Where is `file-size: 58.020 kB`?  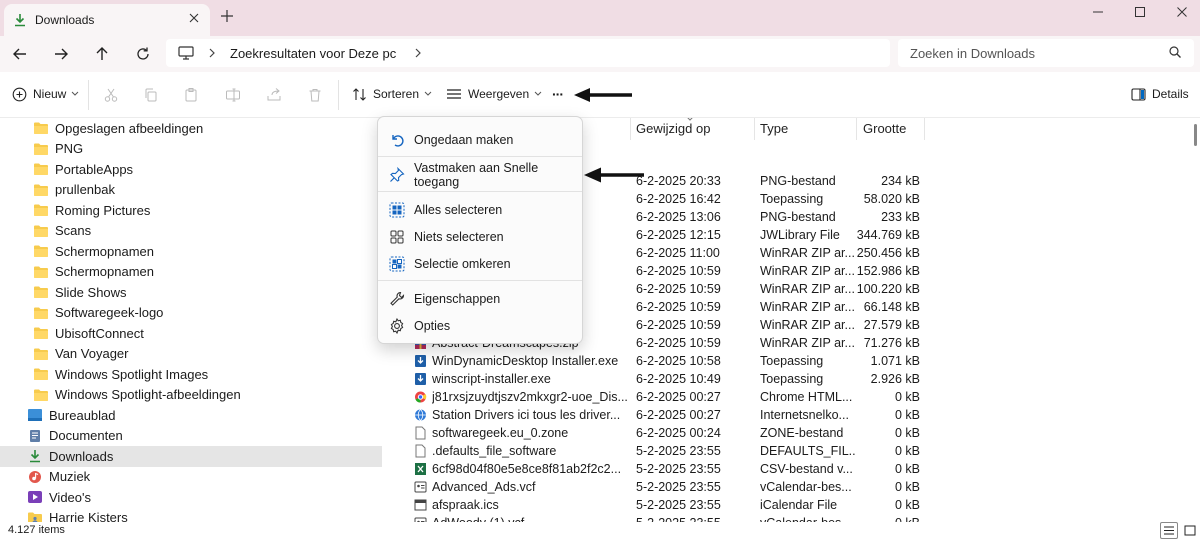 file-size: 58.020 kB is located at coordinates (891, 199).